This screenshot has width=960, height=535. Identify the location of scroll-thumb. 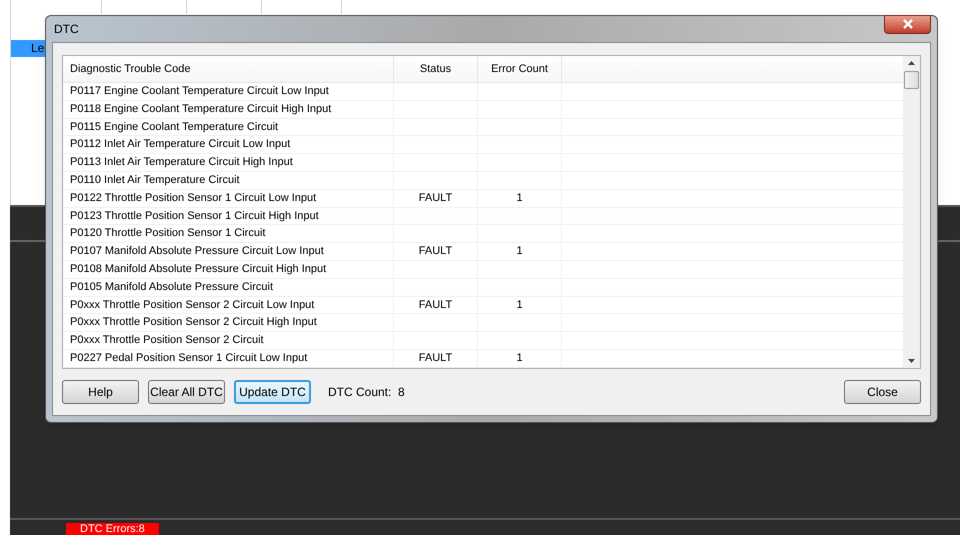
(911, 80).